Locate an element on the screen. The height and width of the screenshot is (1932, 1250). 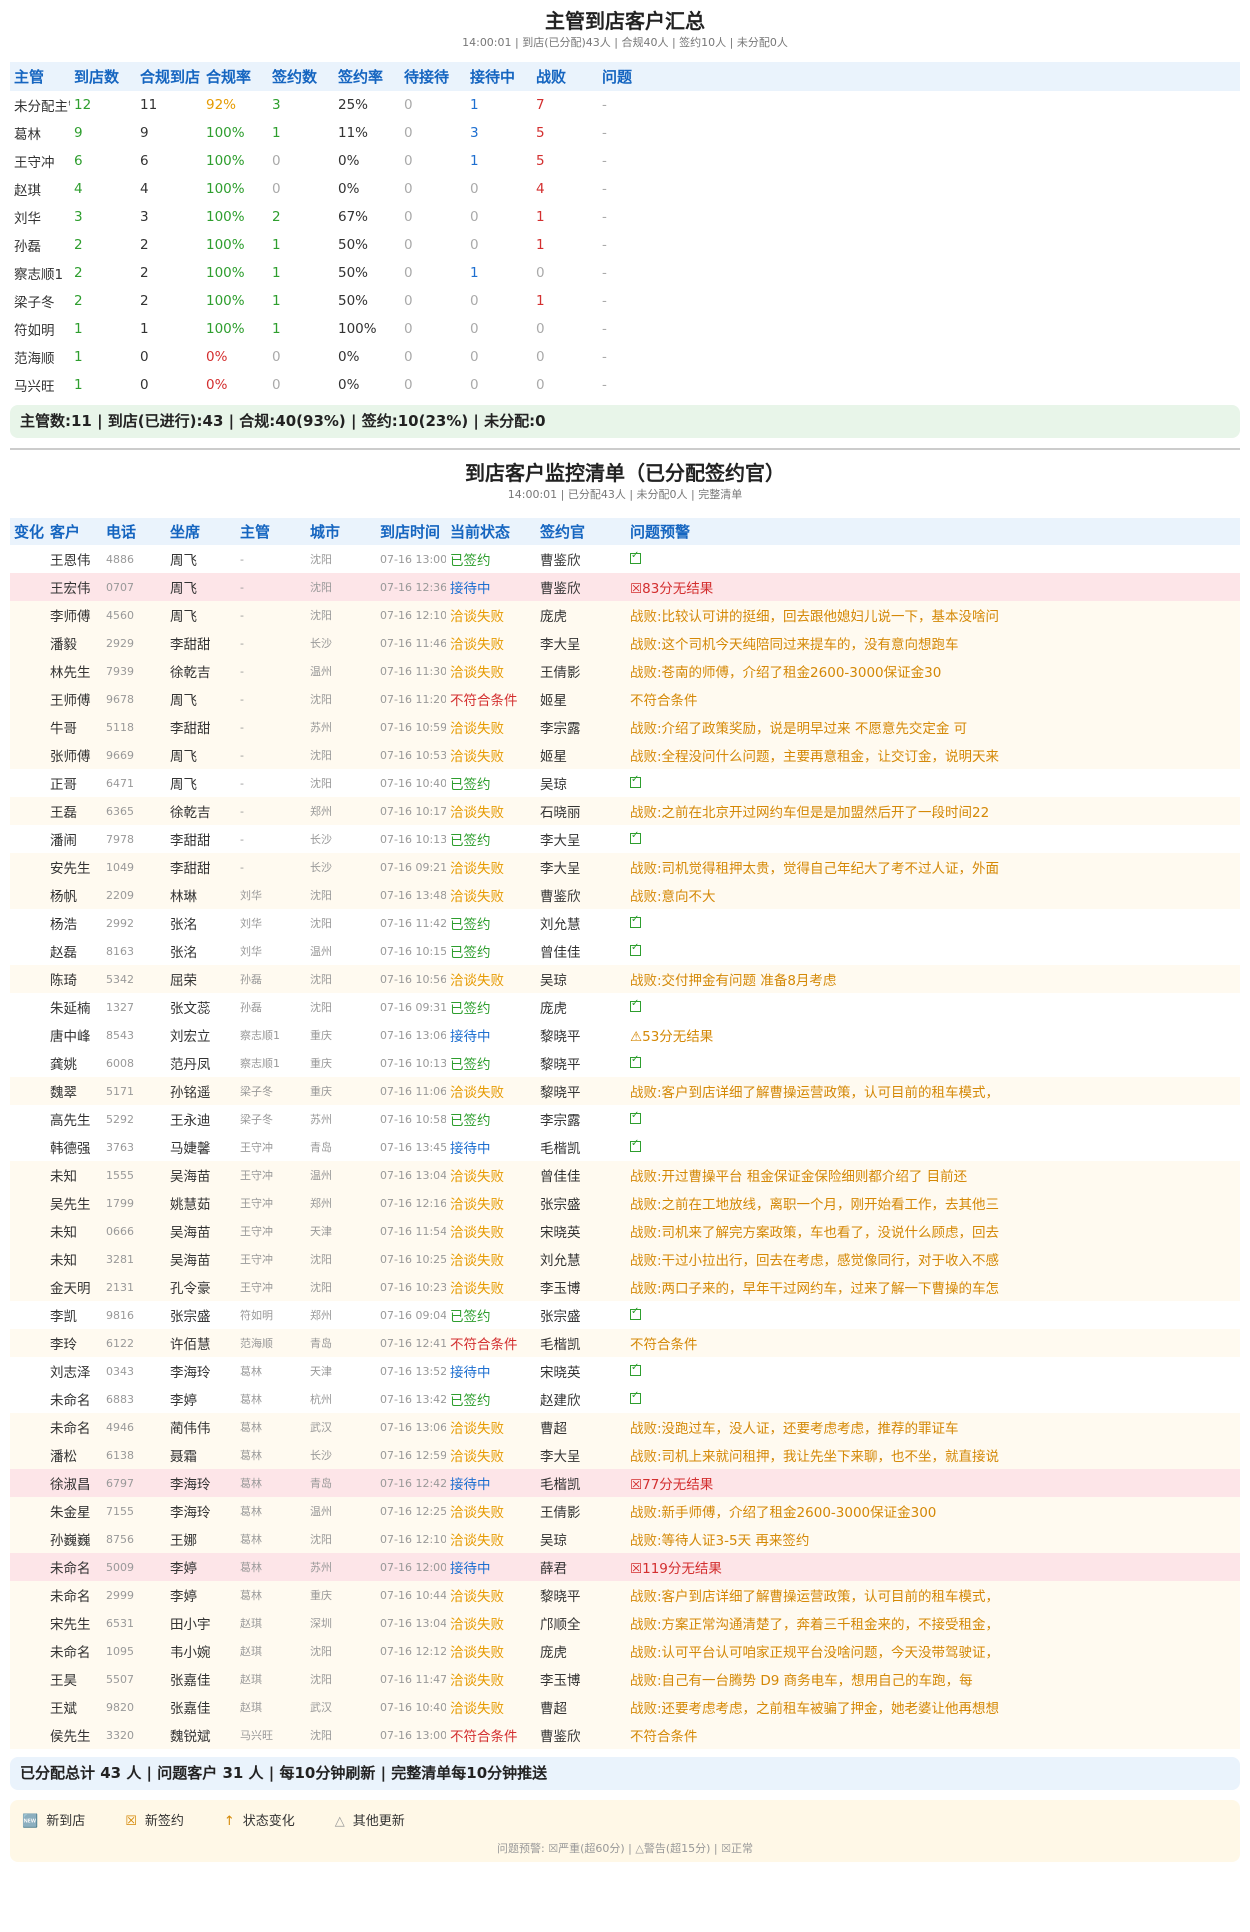
monitor-row: 徐淑昌 6797 李海玲 葛林 青岛 07-16 12:42 接待中 毛楷凯 ☒77分无结果 is located at coordinates (625, 1483).